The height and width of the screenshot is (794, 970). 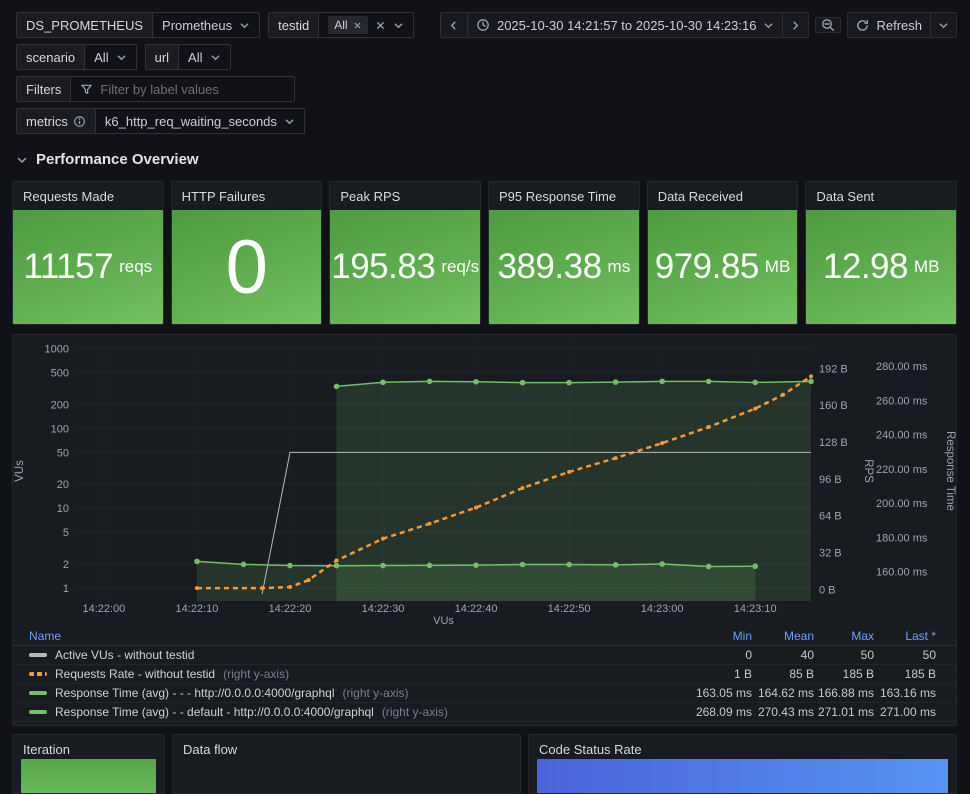 I want to click on stat-value: 0, so click(x=246, y=267).